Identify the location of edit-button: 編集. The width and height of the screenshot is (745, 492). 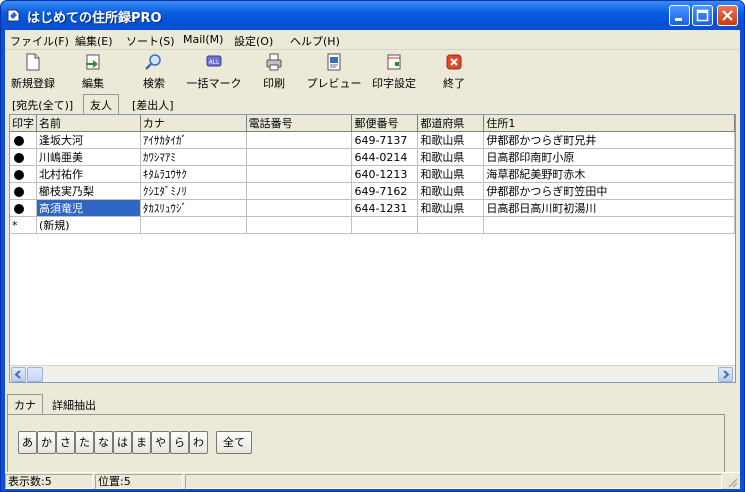
(93, 72).